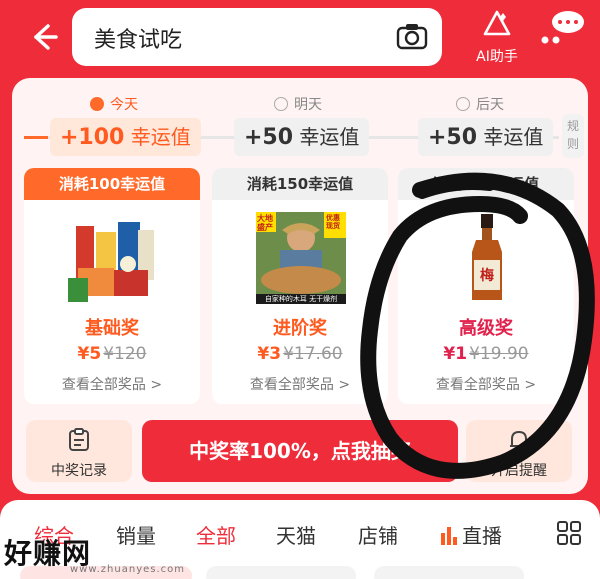  What do you see at coordinates (302, 137) in the screenshot?
I see `reward-tomorrow: +50 幸运值` at bounding box center [302, 137].